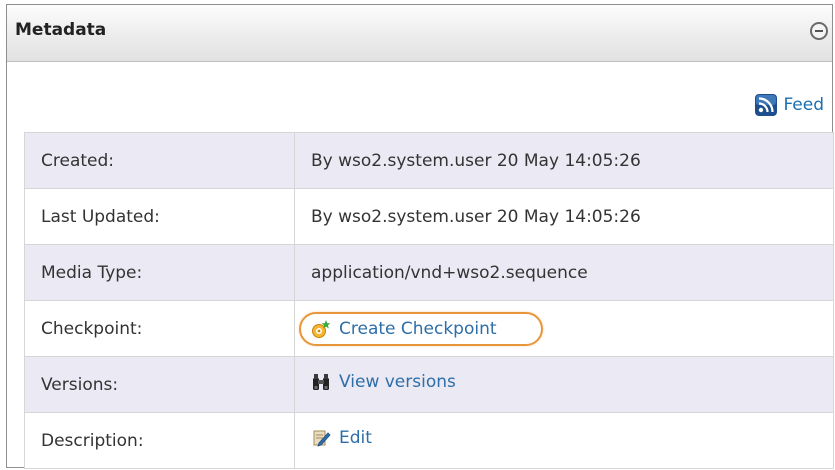  I want to click on edit-icon, so click(322, 438).